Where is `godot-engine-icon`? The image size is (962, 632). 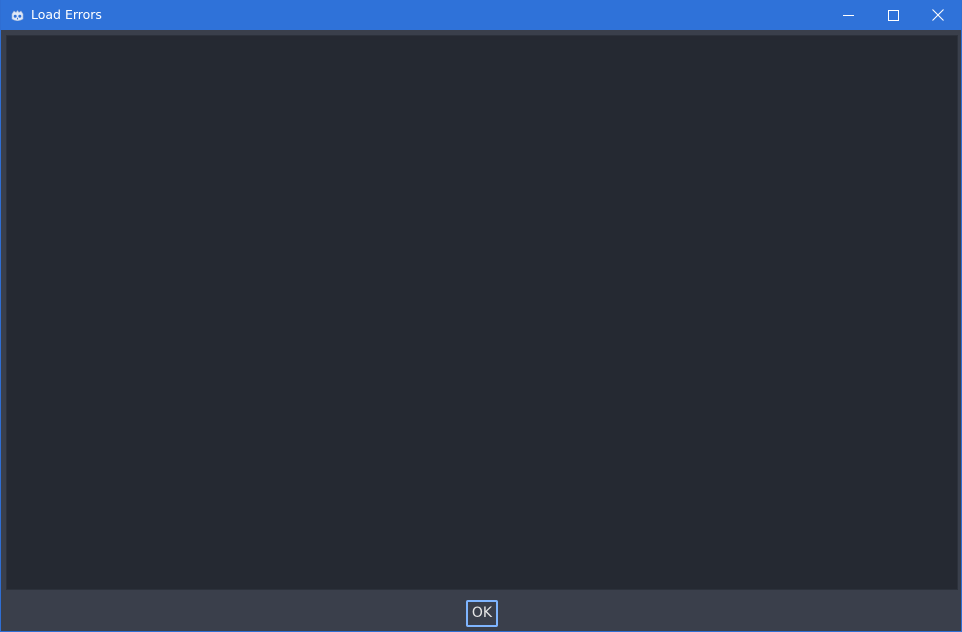 godot-engine-icon is located at coordinates (17, 15).